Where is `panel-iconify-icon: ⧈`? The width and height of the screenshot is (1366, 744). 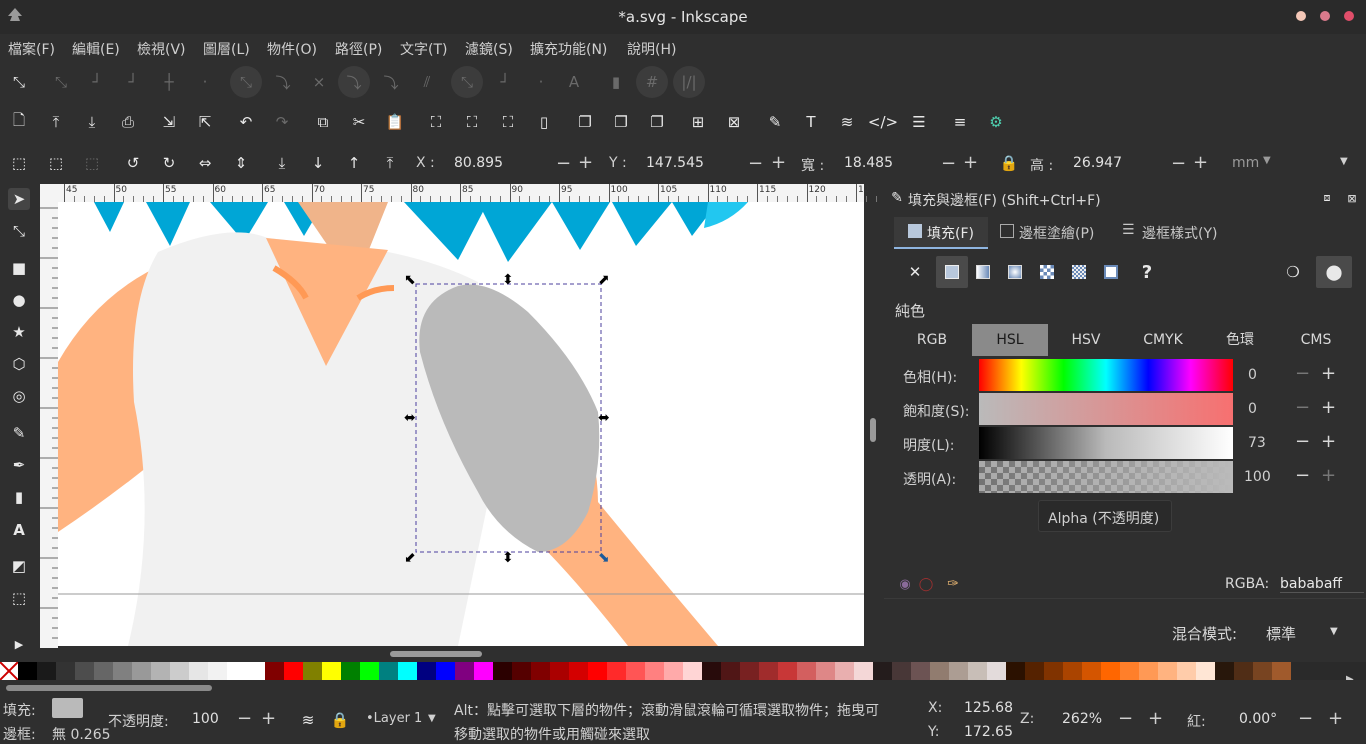 panel-iconify-icon: ⧈ is located at coordinates (1327, 198).